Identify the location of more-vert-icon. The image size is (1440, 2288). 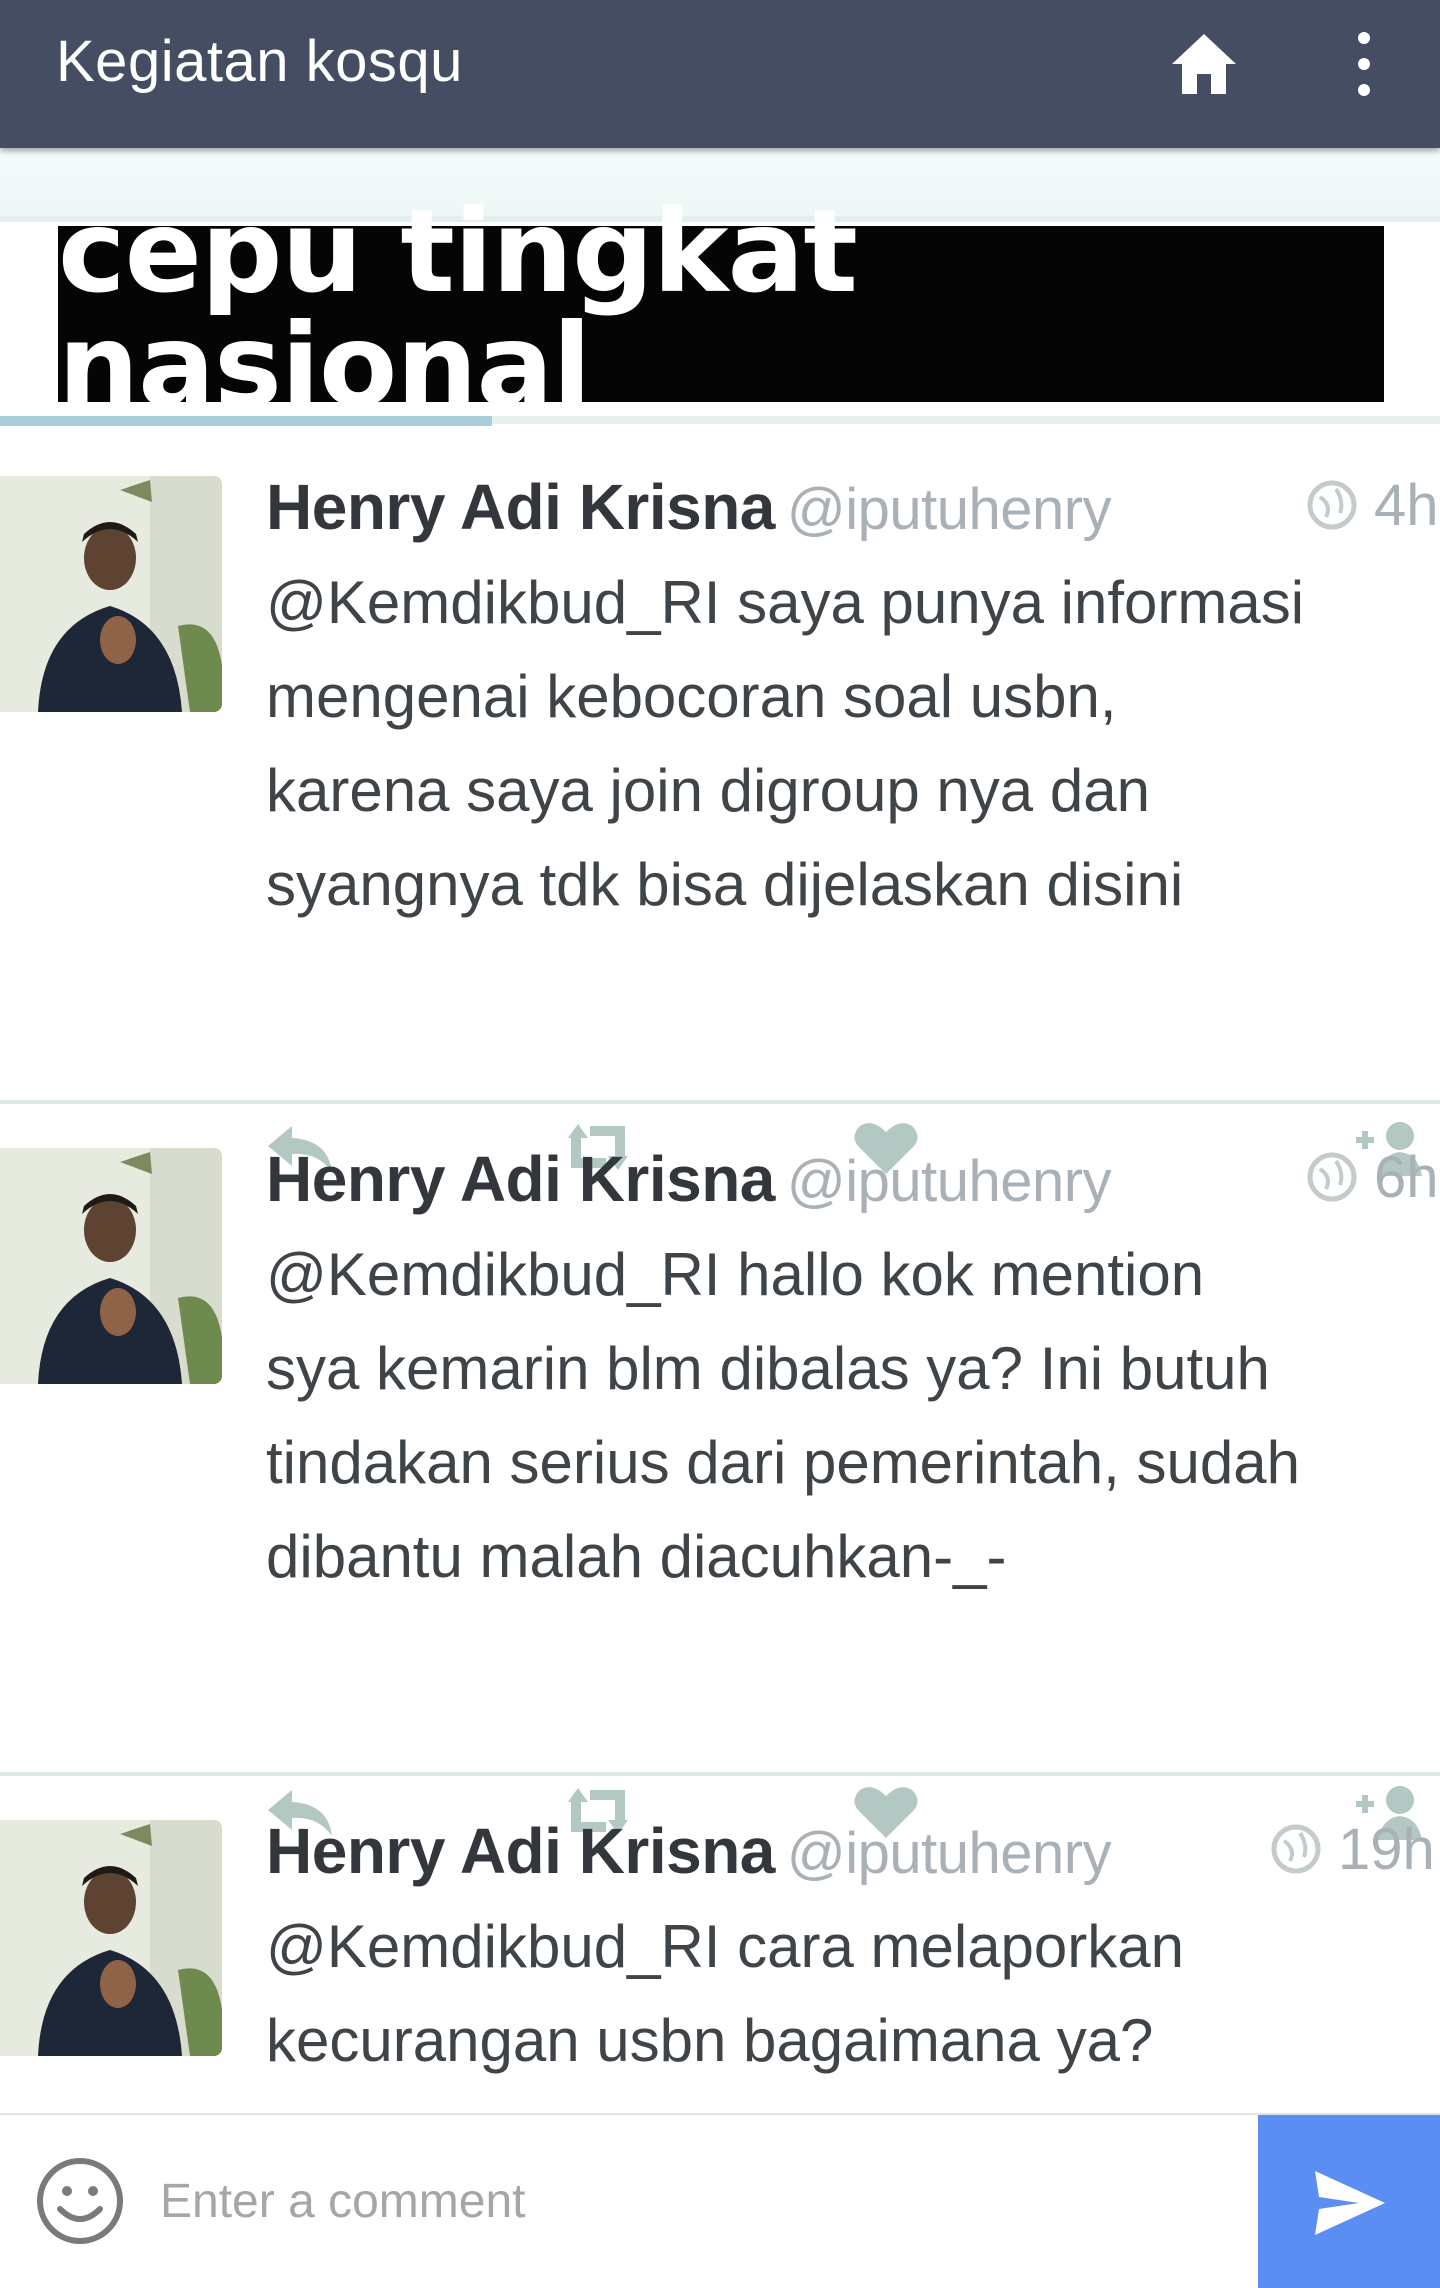
(1364, 64).